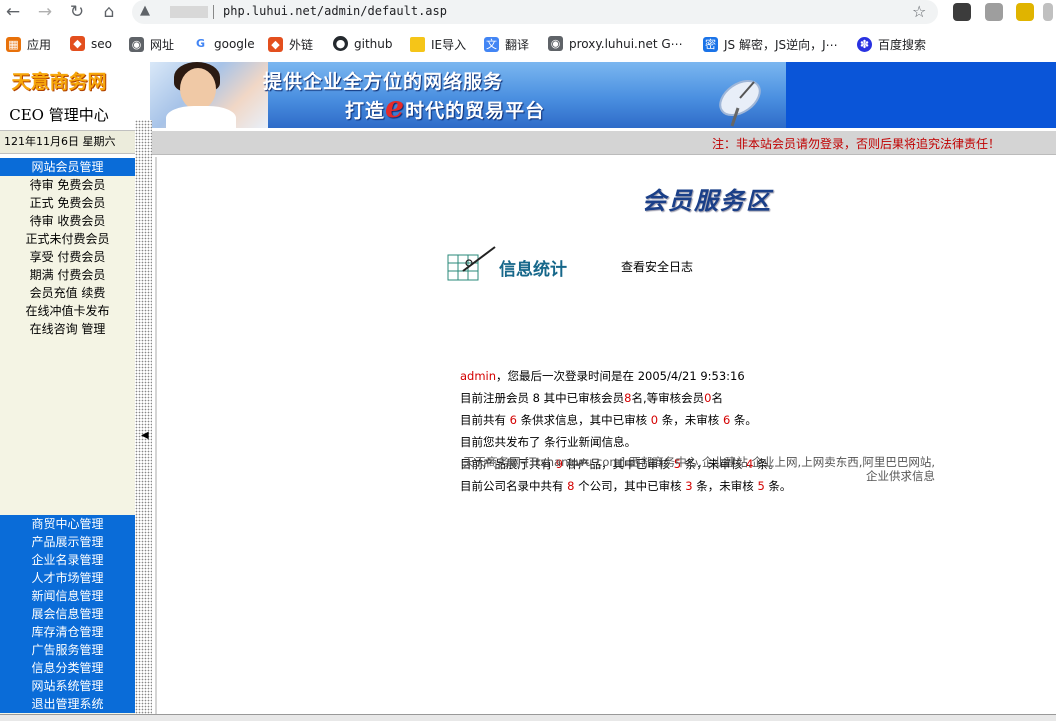 The image size is (1056, 721). I want to click on sidebar-item-clearance: 库存清仓管理, so click(67, 632).